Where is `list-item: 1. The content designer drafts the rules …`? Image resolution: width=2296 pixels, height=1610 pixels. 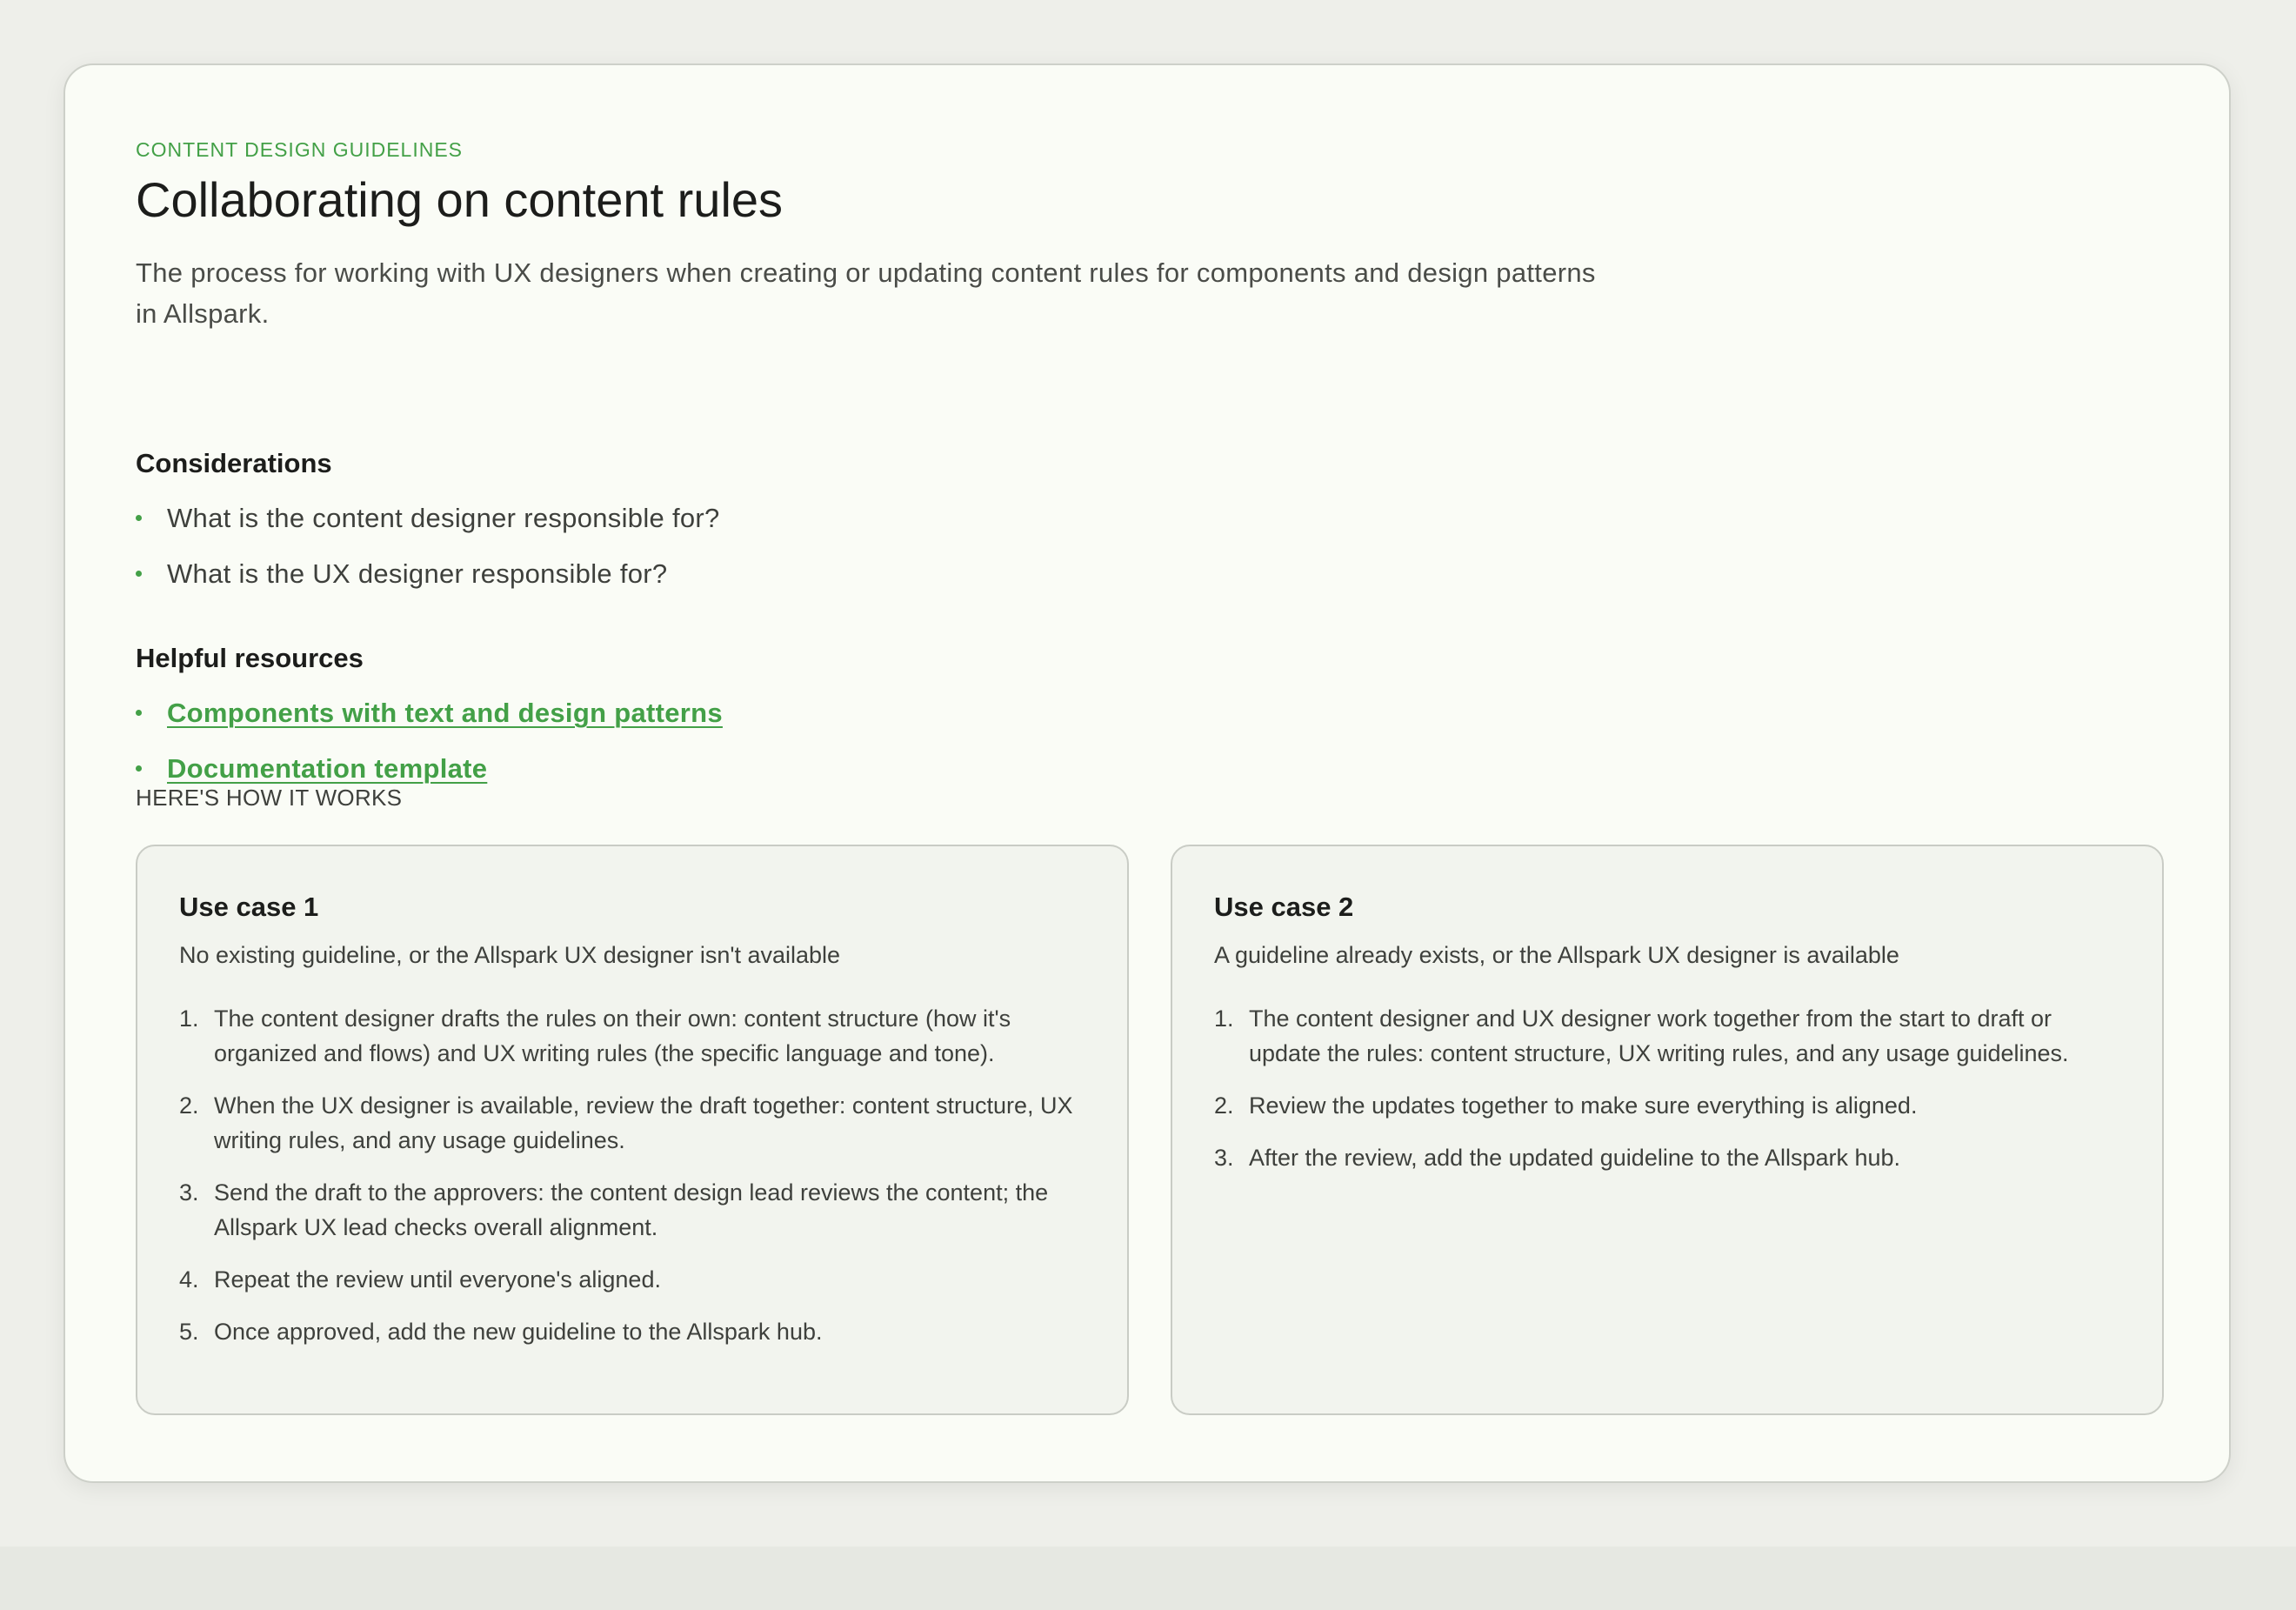
list-item: 1. The content designer drafts the rules … is located at coordinates (636, 1036).